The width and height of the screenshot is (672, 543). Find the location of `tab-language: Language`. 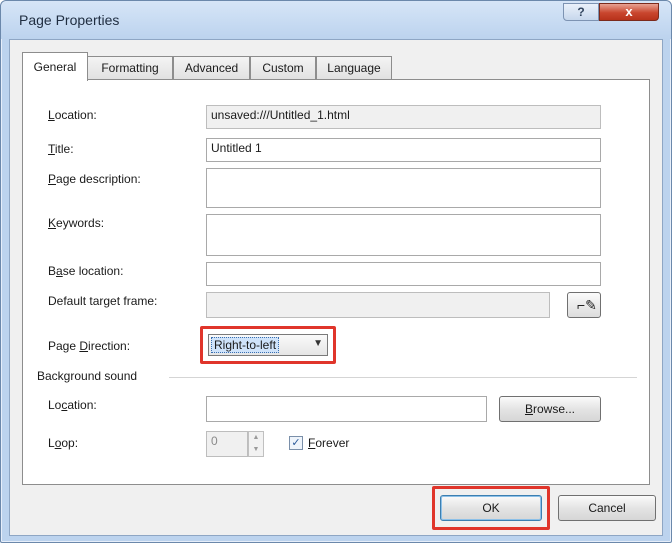

tab-language: Language is located at coordinates (354, 68).